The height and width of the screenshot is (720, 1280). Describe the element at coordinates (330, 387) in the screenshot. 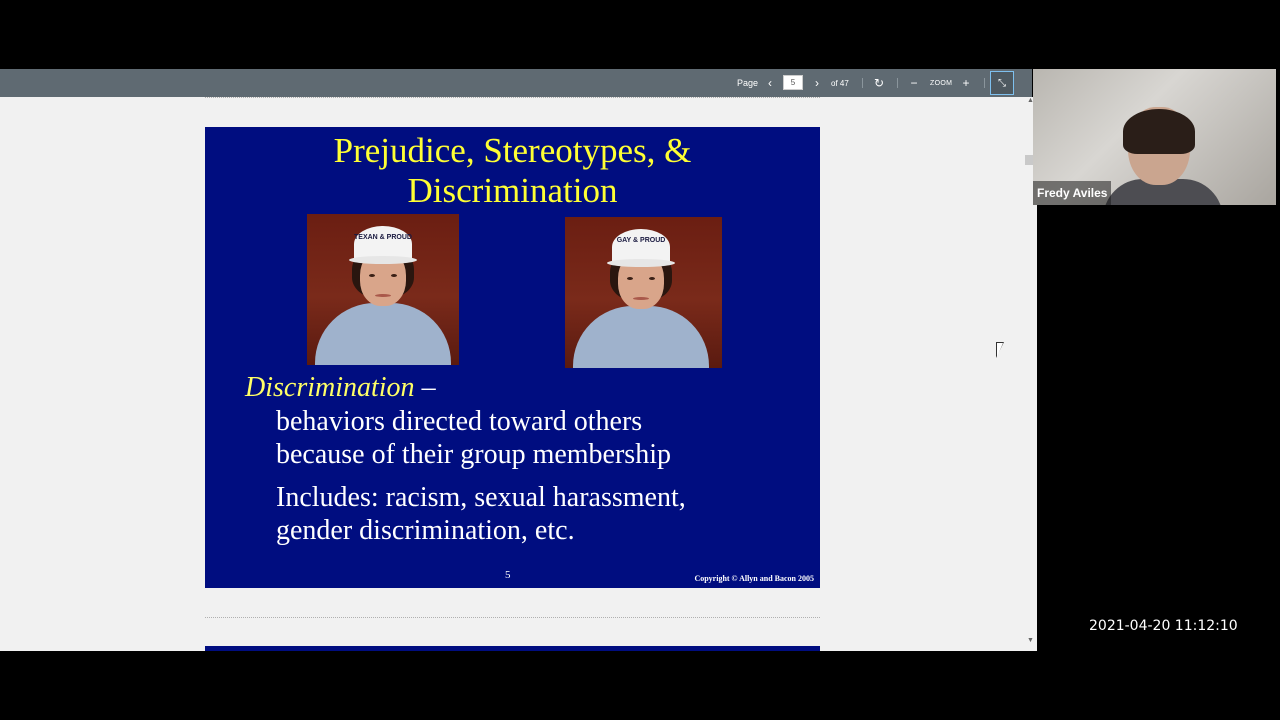

I see `term-word: Discrimination` at that location.